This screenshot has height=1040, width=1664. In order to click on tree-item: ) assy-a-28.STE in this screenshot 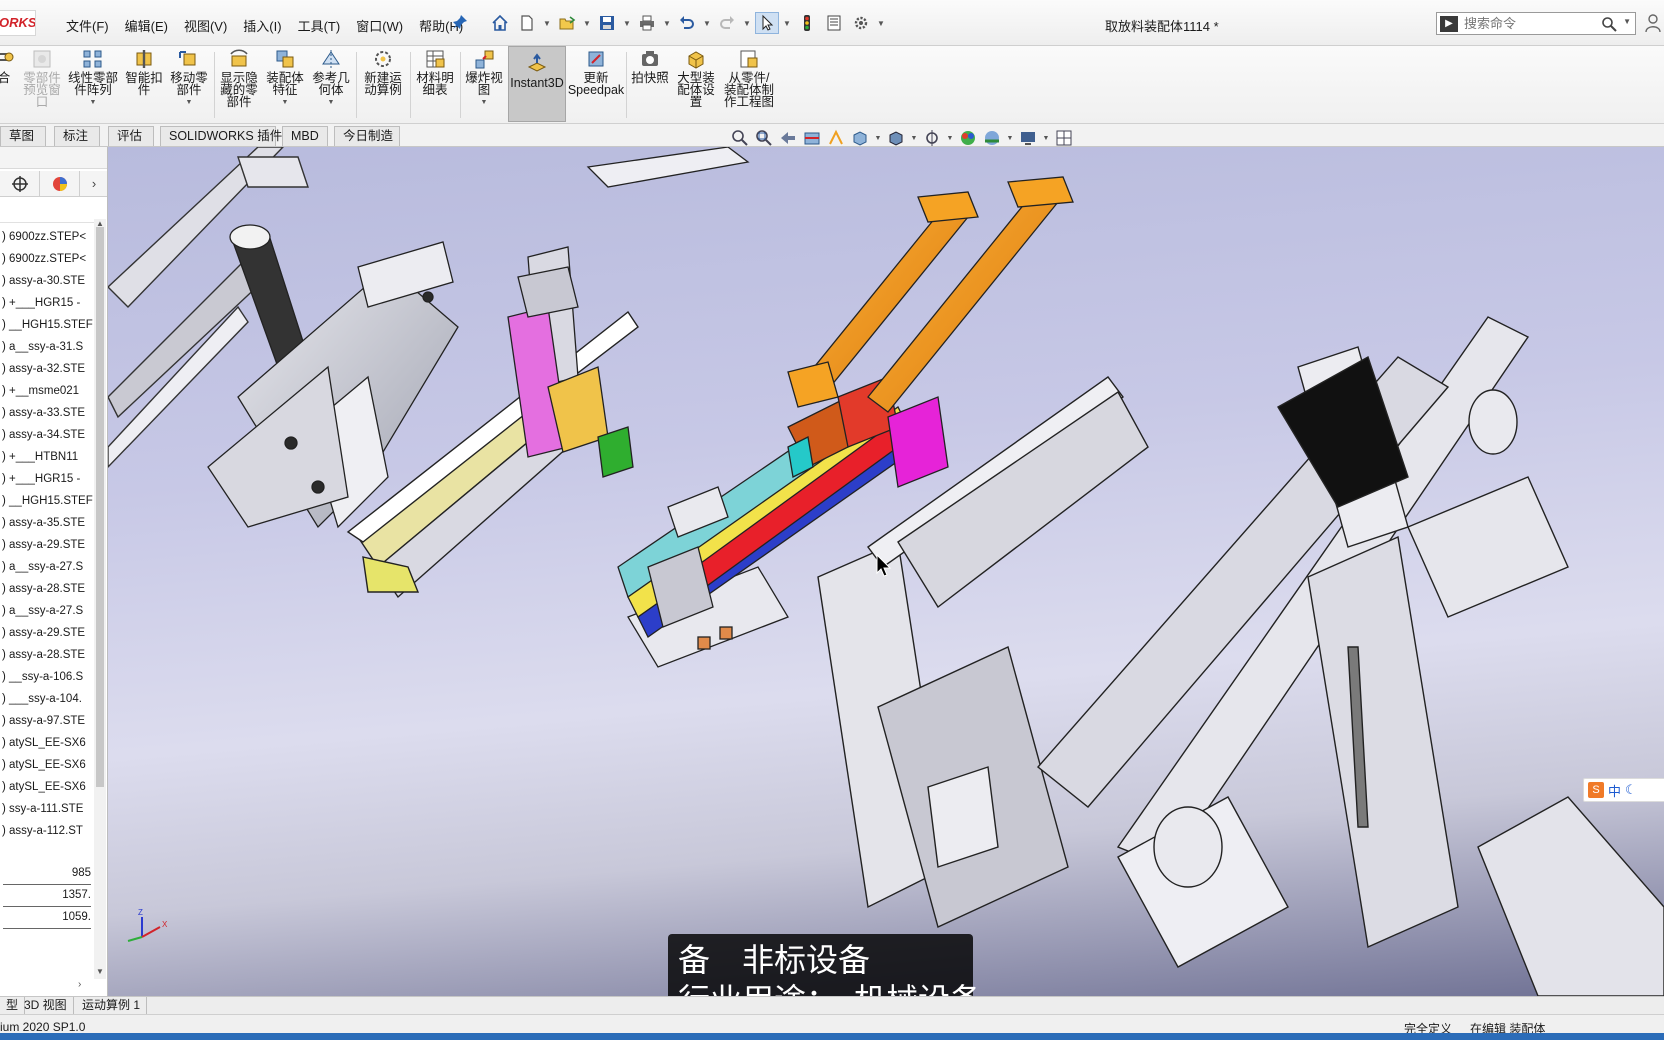, I will do `click(47, 589)`.